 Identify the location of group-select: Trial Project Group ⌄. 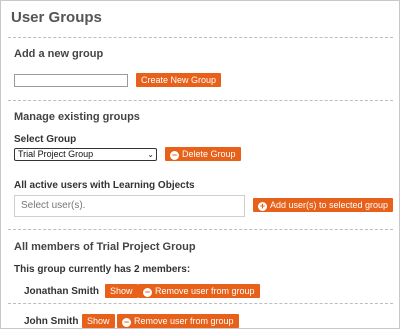
(85, 154).